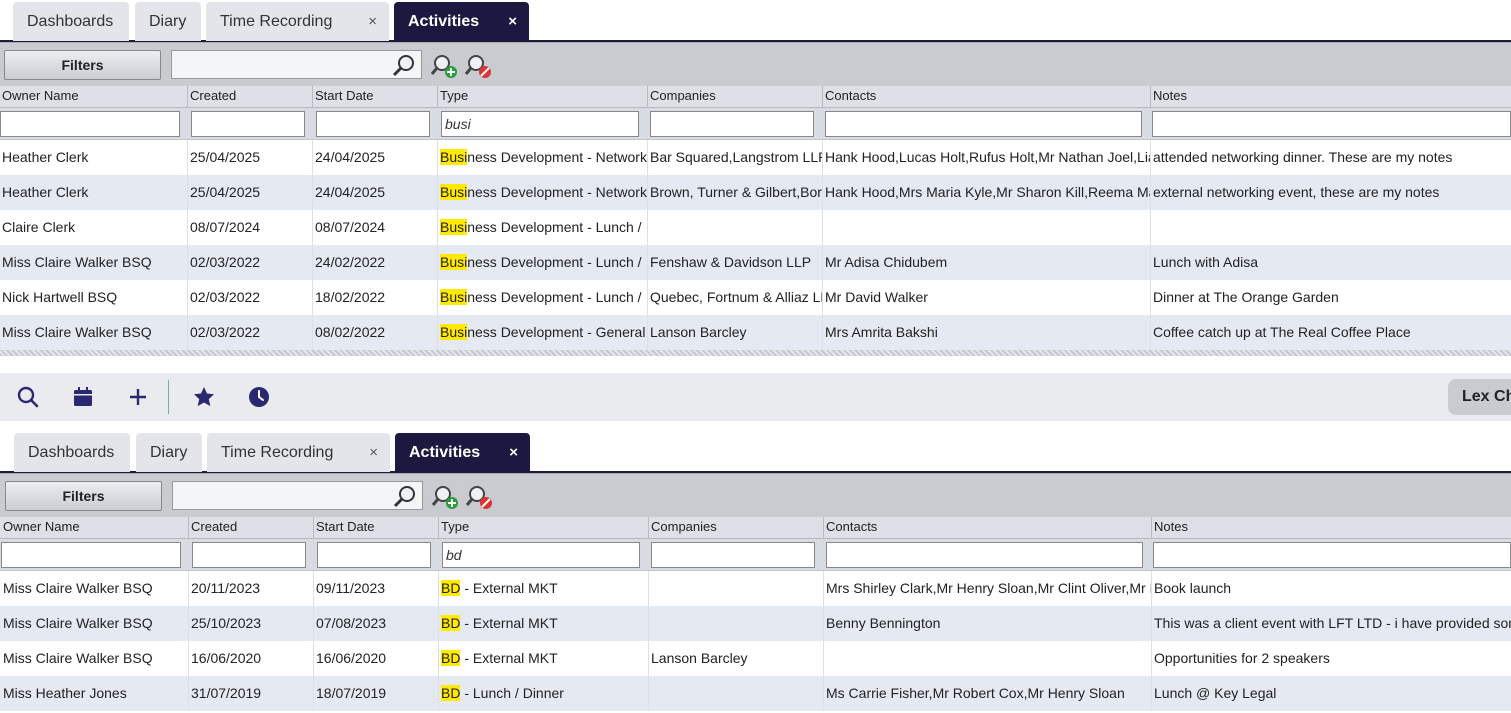  What do you see at coordinates (1331, 693) in the screenshot?
I see `cell-notes: Lunch @ Key Legal` at bounding box center [1331, 693].